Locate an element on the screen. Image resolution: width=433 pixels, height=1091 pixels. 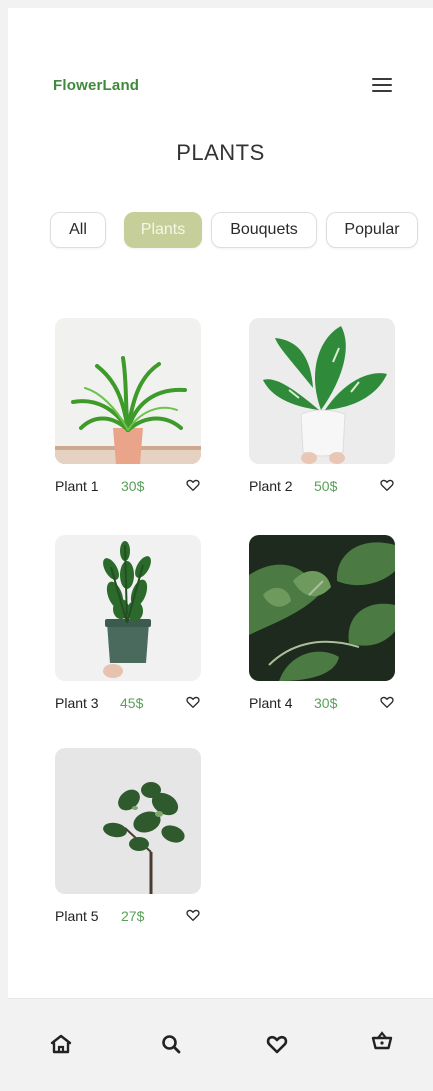
basket-icon is located at coordinates (382, 1041).